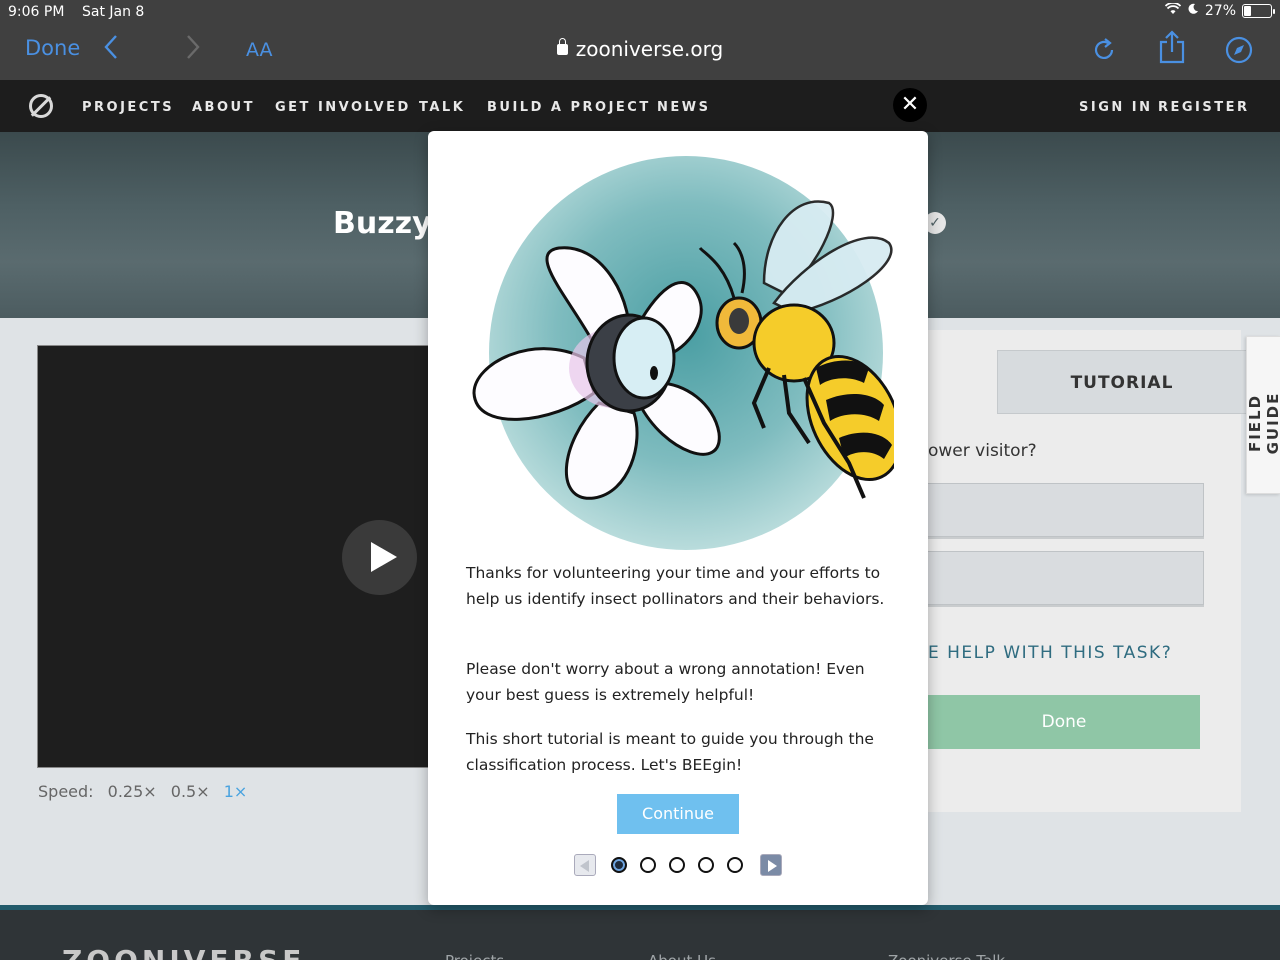 Image resolution: width=1280 pixels, height=960 pixels. I want to click on close-icon: ✕, so click(910, 105).